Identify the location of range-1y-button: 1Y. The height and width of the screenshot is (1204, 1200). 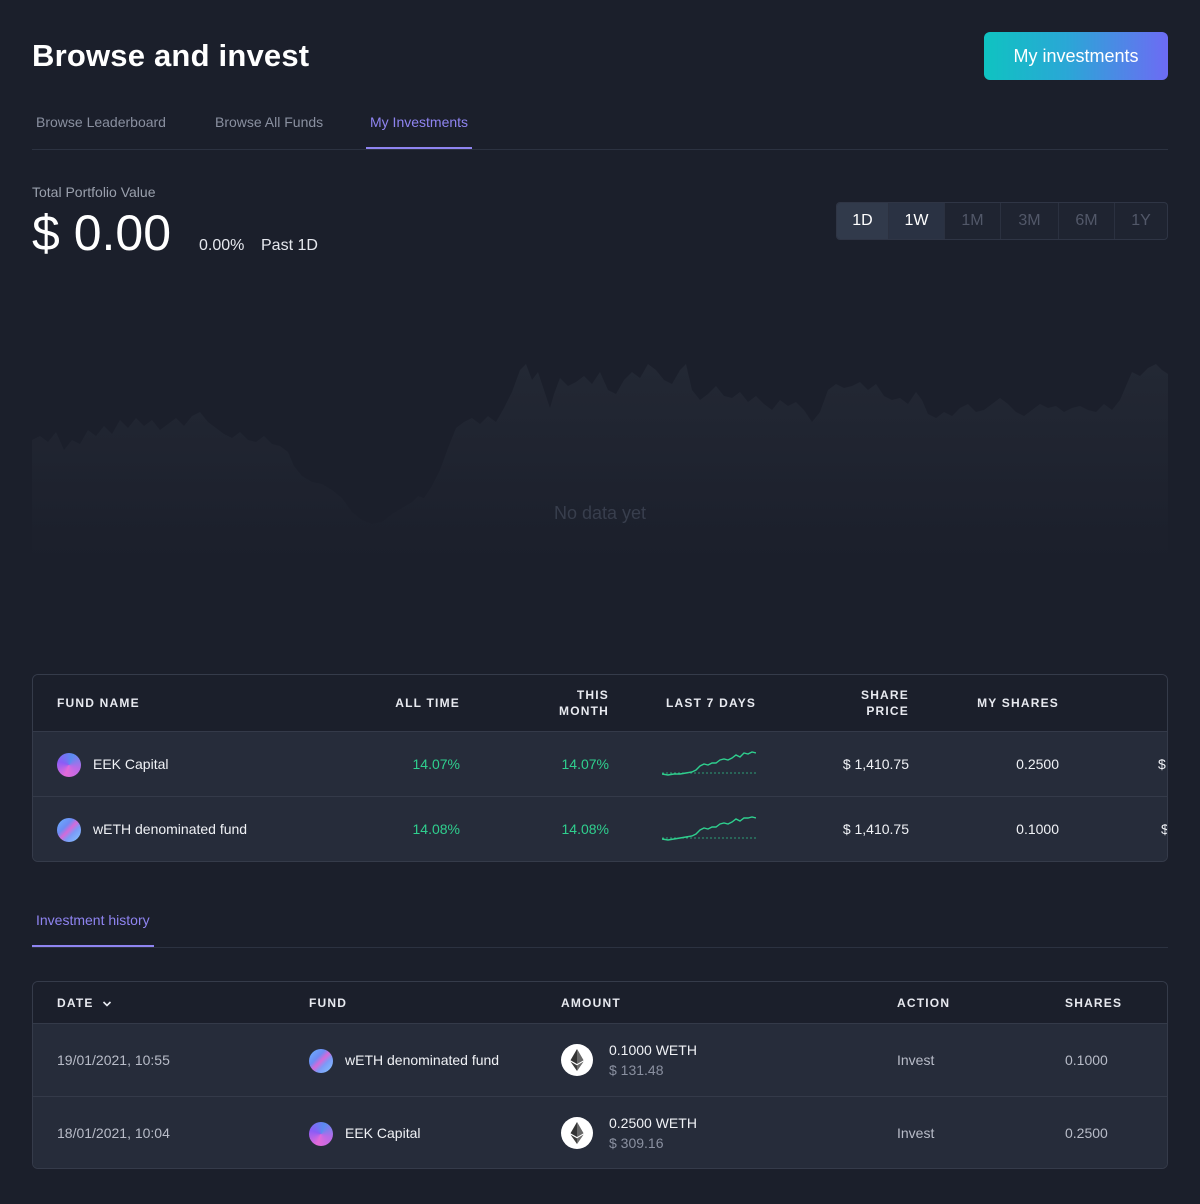
(1141, 221).